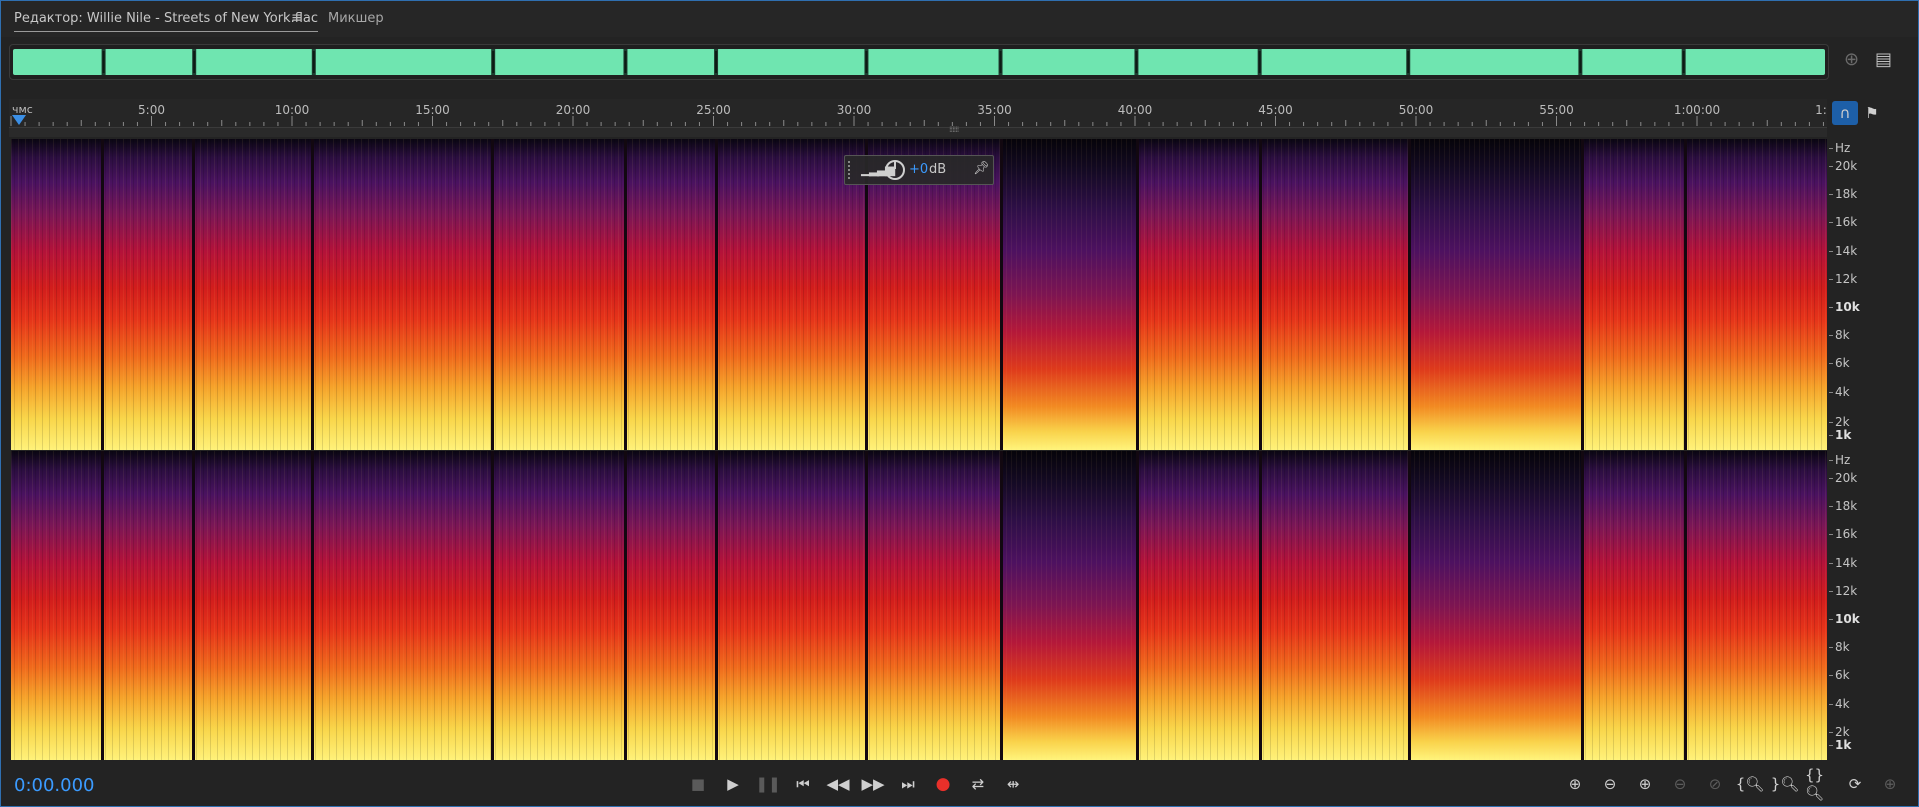  Describe the element at coordinates (1275, 110) in the screenshot. I see `ruler-time-label: 45:00` at that location.